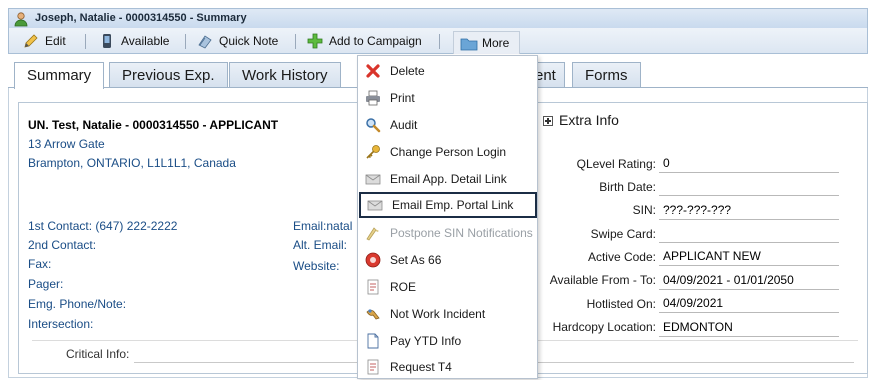 Image resolution: width=880 pixels, height=380 pixels. What do you see at coordinates (320, 245) in the screenshot?
I see `alt-email-label: Alt. Email:` at bounding box center [320, 245].